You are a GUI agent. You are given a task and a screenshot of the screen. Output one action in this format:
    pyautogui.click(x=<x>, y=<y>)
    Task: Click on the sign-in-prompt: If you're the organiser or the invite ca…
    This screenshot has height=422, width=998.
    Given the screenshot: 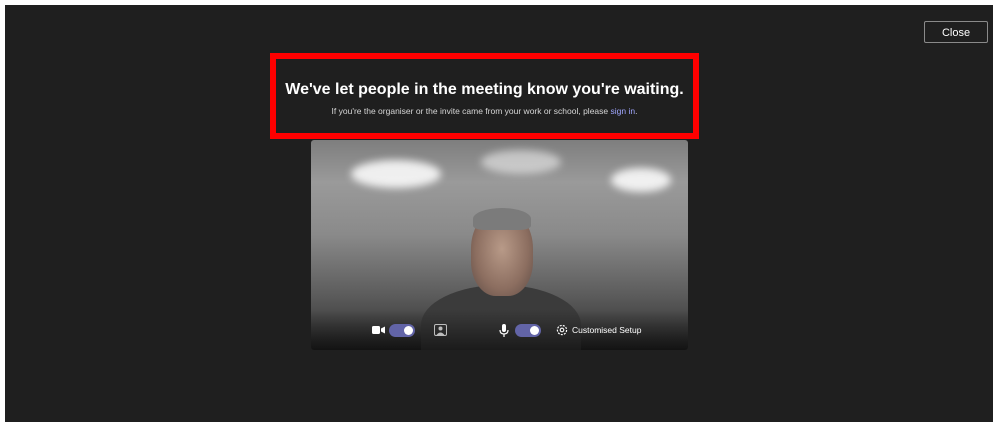 What is the action you would take?
    pyautogui.click(x=484, y=111)
    